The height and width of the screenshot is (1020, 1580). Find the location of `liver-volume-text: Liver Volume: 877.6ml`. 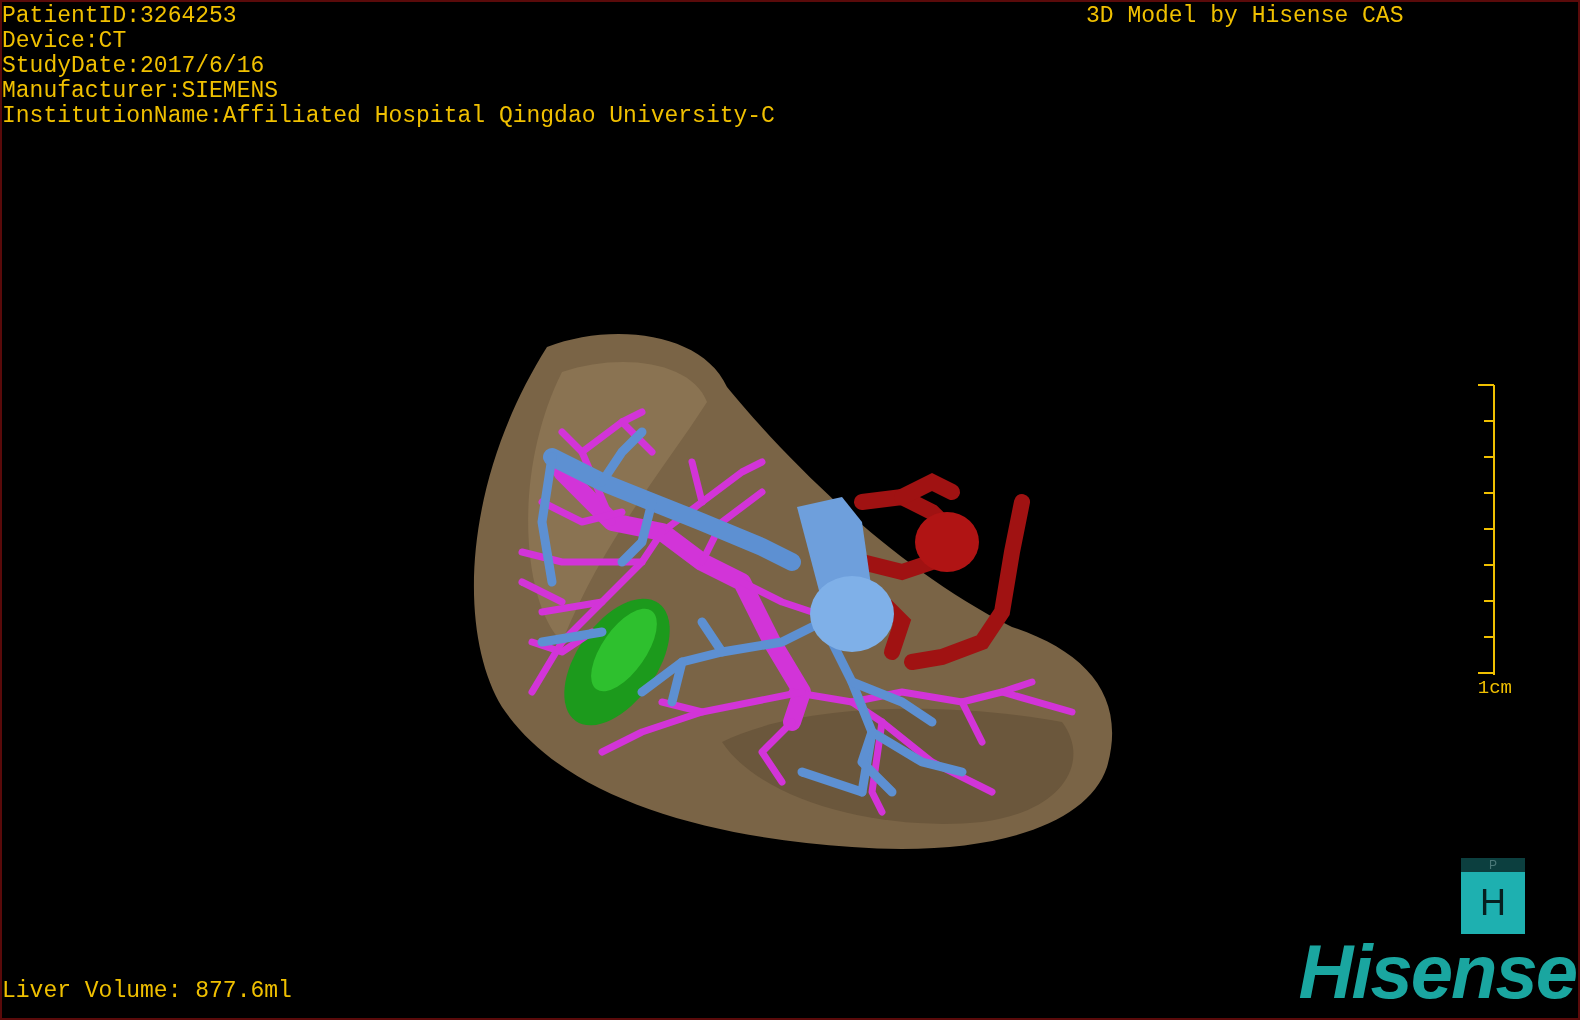

liver-volume-text: Liver Volume: 877.6ml is located at coordinates (147, 991).